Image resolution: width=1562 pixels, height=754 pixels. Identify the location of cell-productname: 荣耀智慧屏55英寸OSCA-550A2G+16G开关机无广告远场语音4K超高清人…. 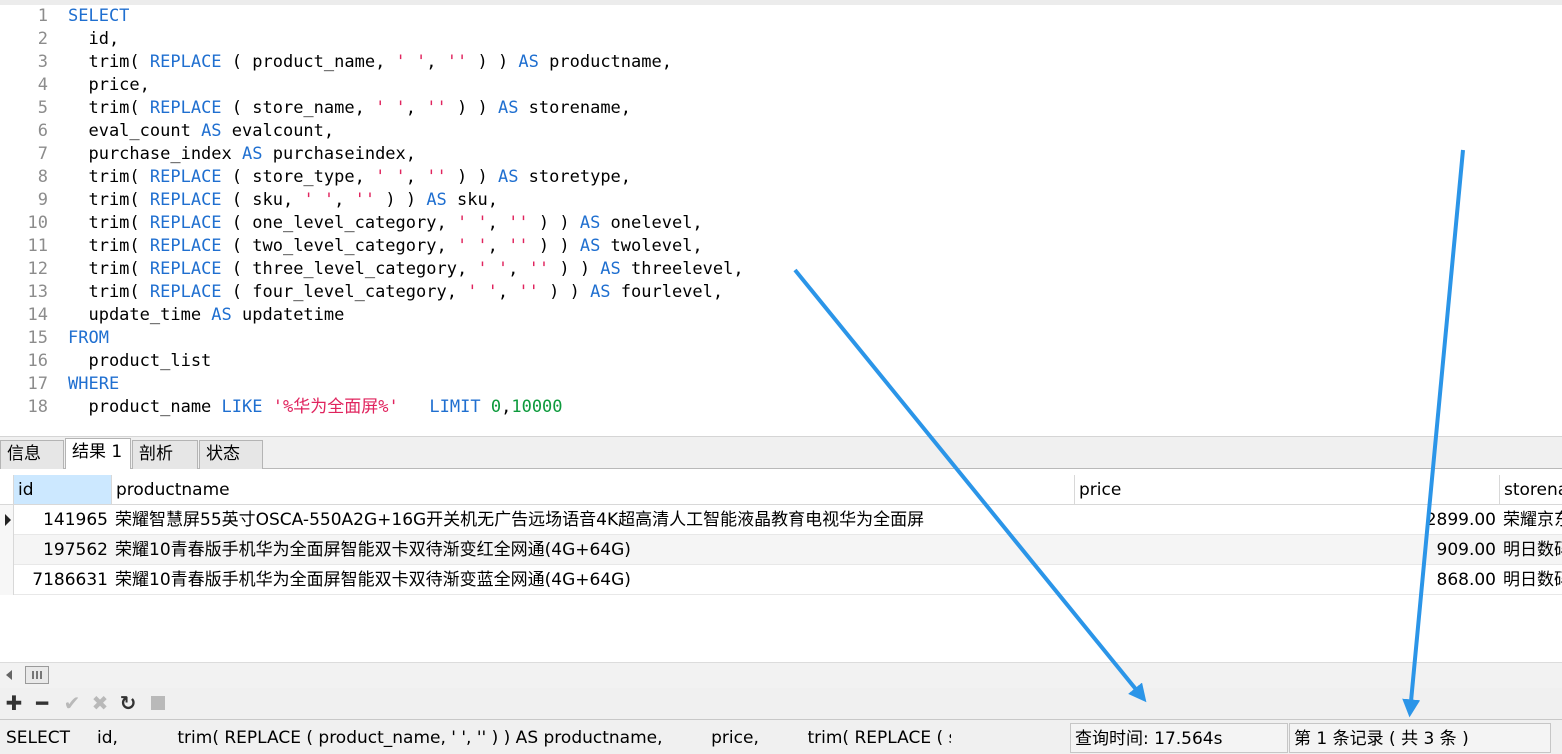
(593, 520).